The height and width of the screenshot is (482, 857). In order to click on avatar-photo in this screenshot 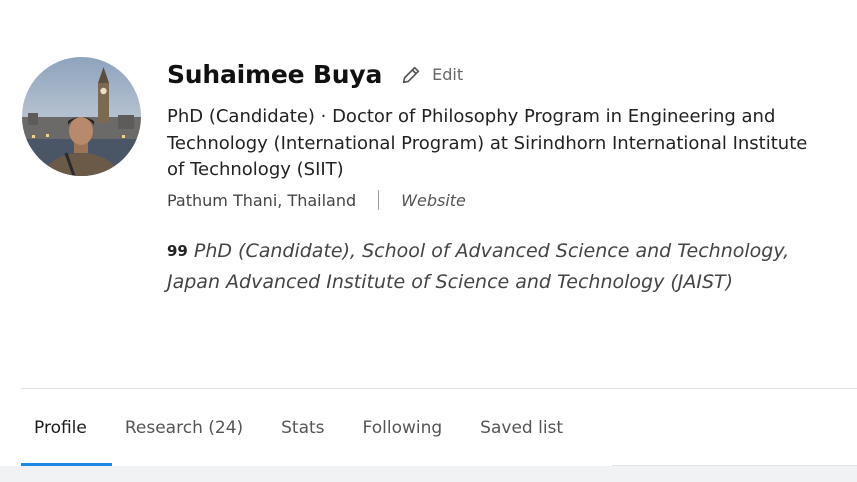, I will do `click(81, 116)`.